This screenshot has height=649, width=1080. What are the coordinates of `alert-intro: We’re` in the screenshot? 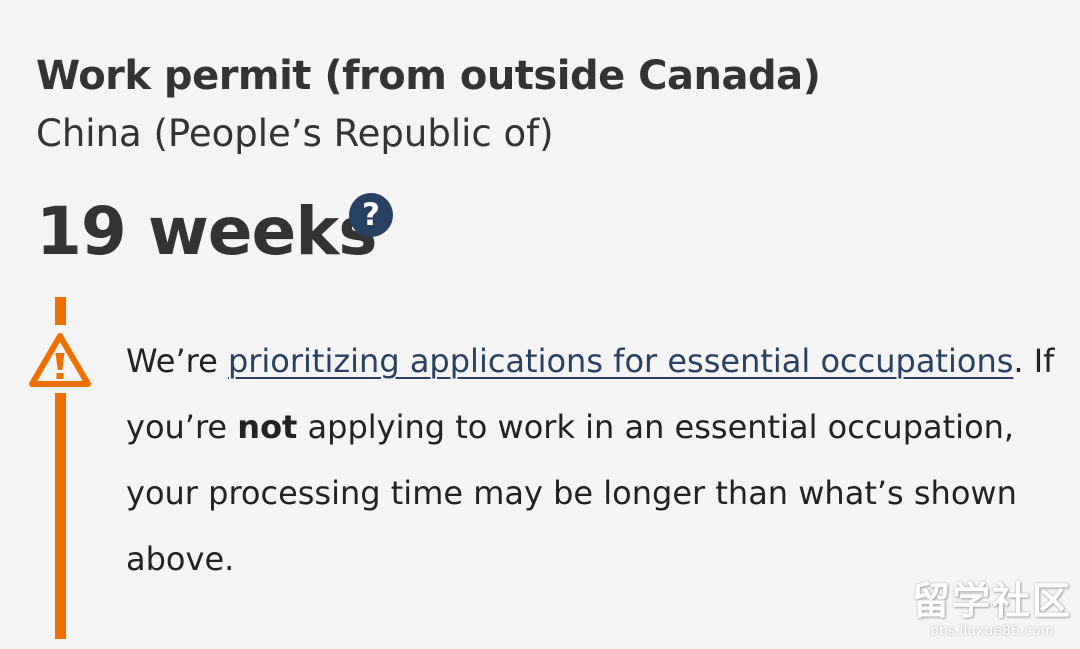 It's located at (177, 361).